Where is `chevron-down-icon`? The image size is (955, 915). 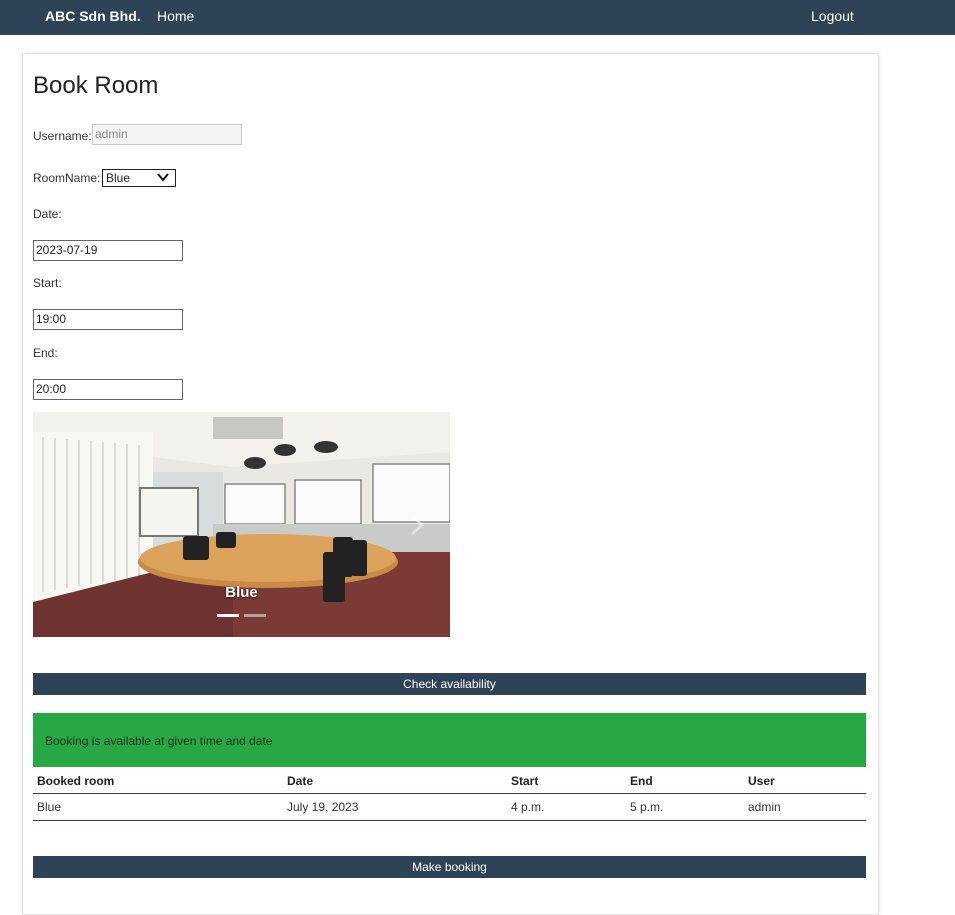
chevron-down-icon is located at coordinates (163, 177).